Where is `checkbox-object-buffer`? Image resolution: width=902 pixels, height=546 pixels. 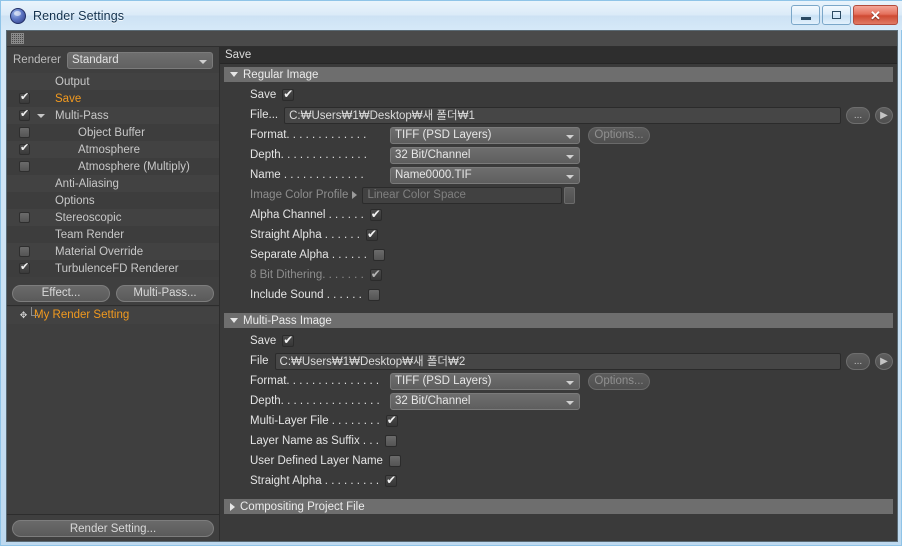
checkbox-object-buffer is located at coordinates (24, 132).